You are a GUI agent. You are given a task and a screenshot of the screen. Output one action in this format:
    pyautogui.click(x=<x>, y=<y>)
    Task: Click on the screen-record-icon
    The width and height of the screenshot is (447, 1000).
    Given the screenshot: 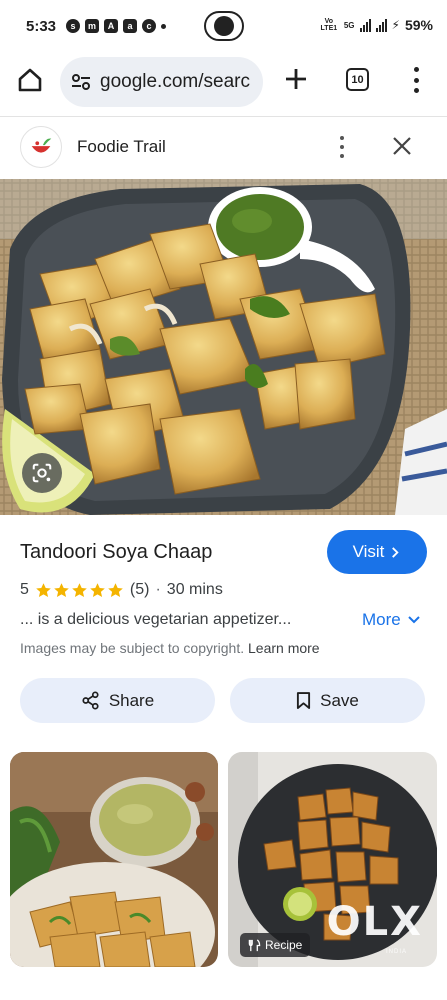 What is the action you would take?
    pyautogui.click(x=224, y=26)
    